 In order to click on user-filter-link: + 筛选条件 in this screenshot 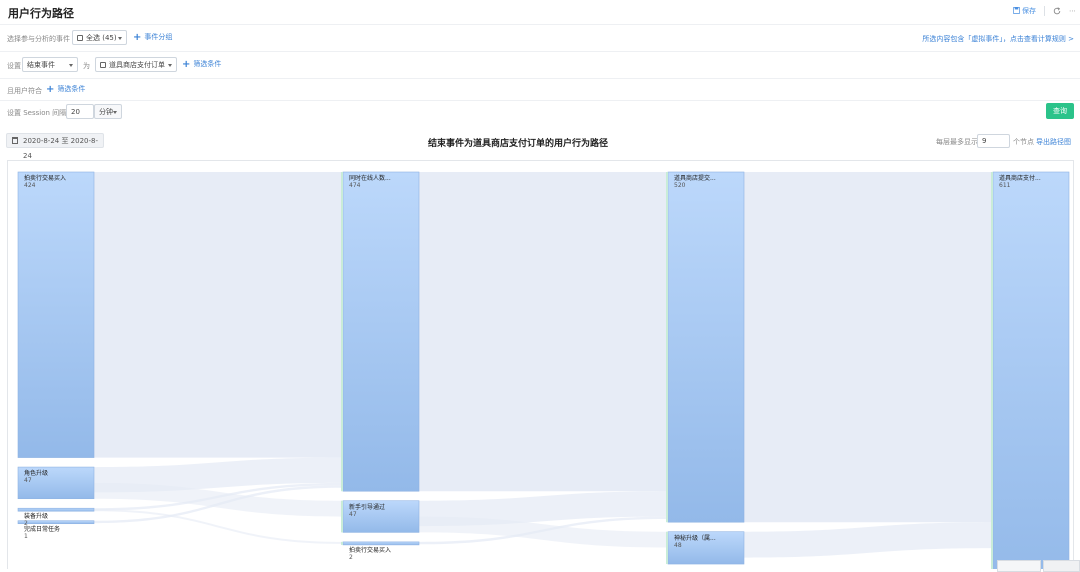, I will do `click(65, 89)`.